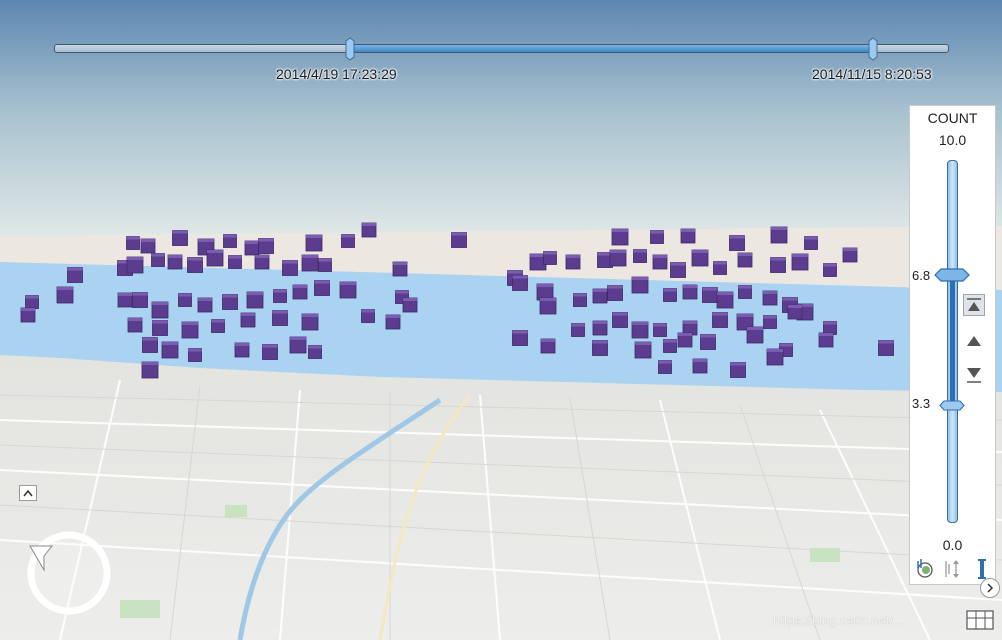  What do you see at coordinates (952, 545) in the screenshot?
I see `range-min-value: 0.0` at bounding box center [952, 545].